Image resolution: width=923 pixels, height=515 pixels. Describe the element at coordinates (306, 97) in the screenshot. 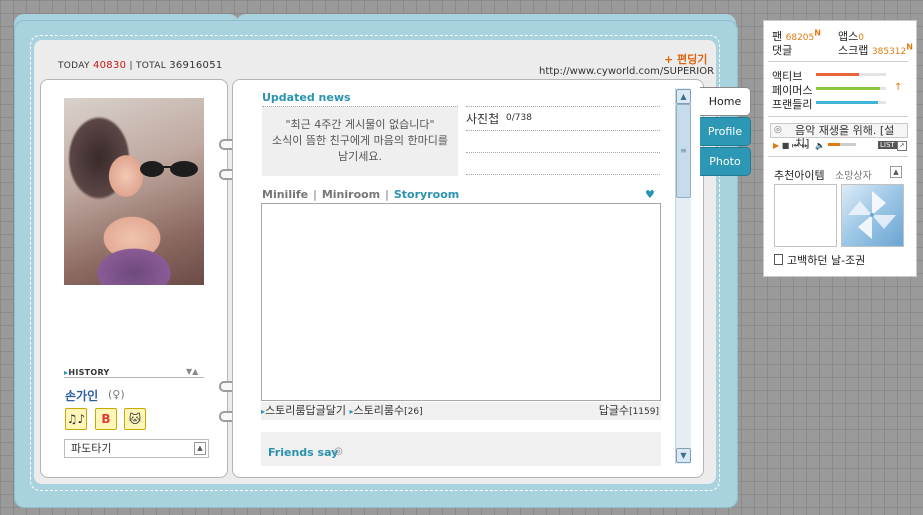

I see `updated-news-title: Updated news` at that location.